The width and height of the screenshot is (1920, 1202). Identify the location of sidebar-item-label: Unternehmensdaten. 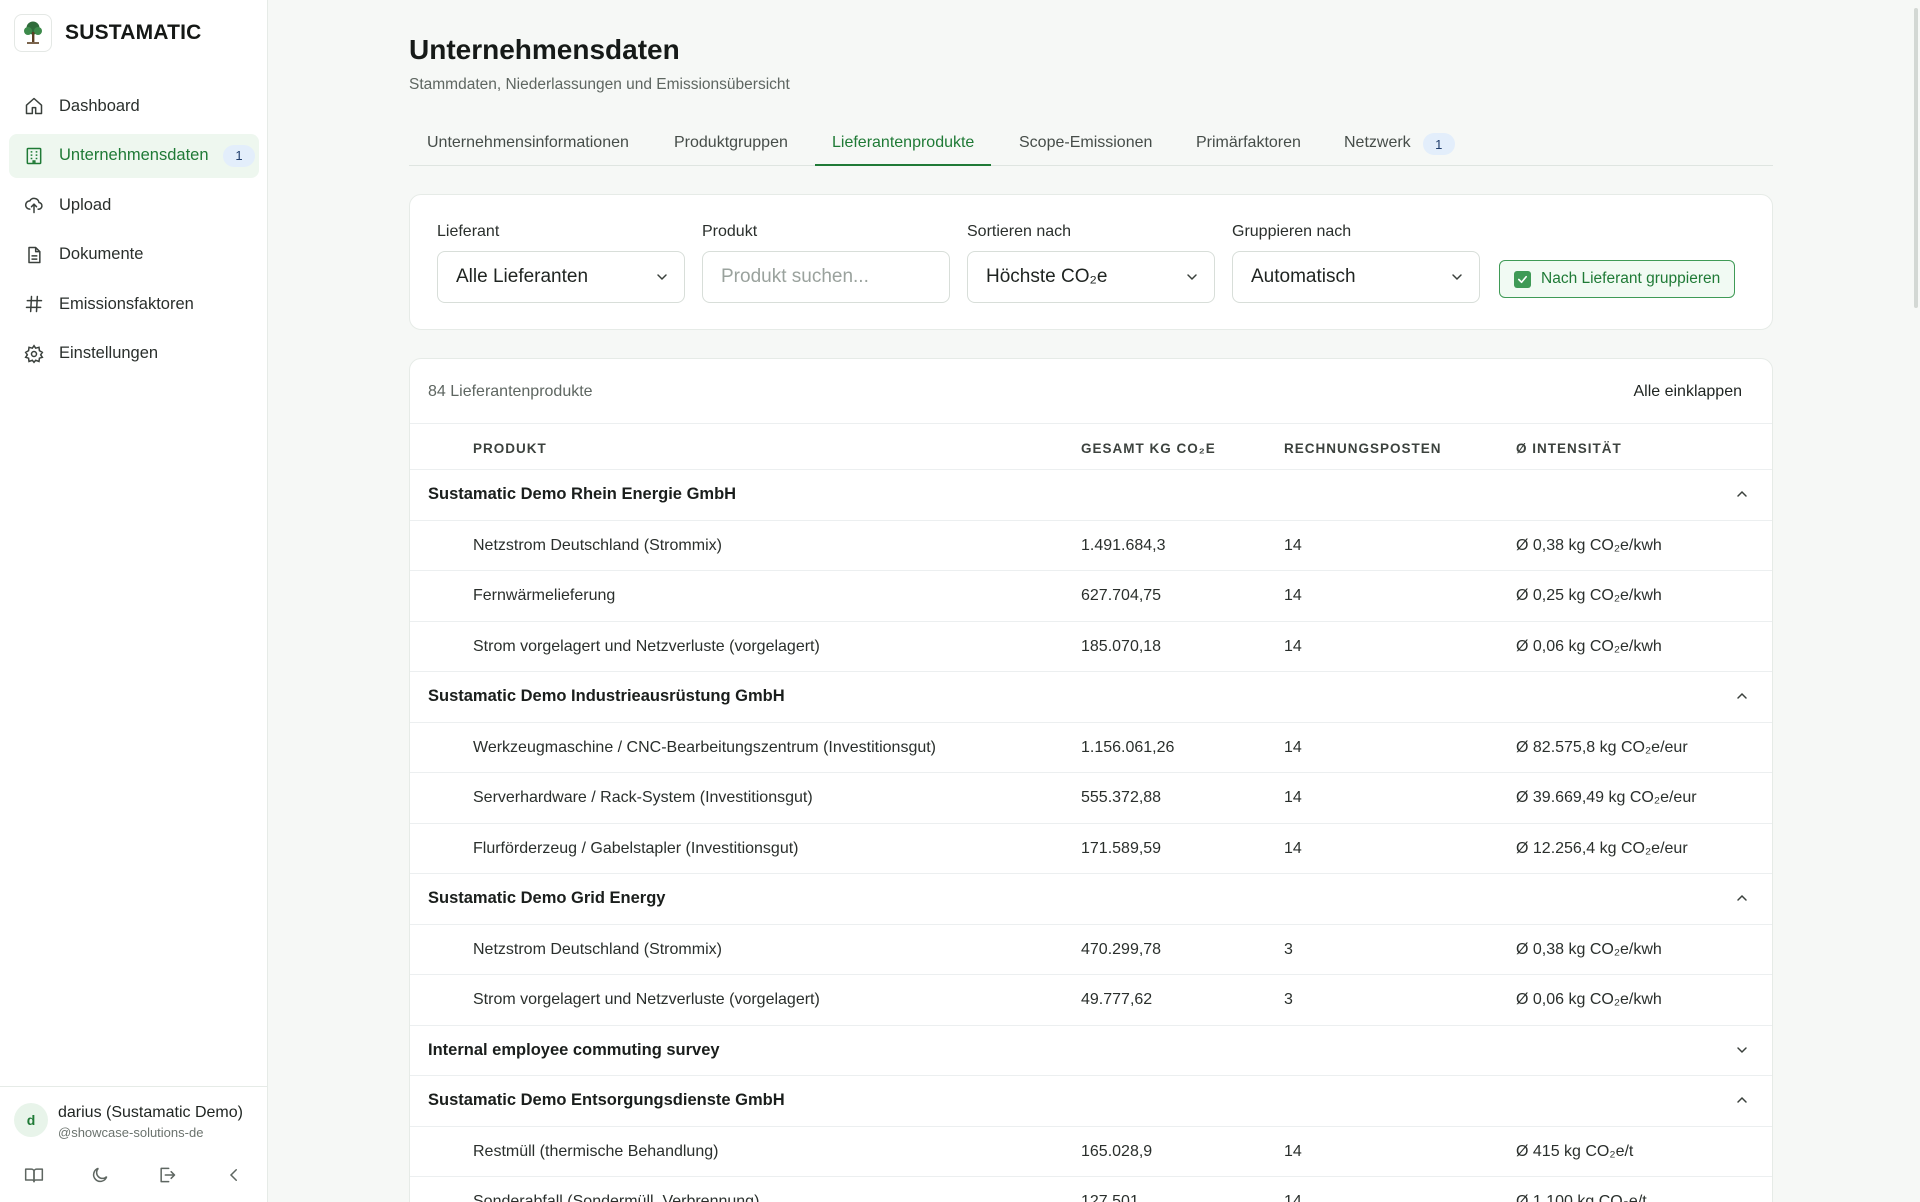
(134, 155).